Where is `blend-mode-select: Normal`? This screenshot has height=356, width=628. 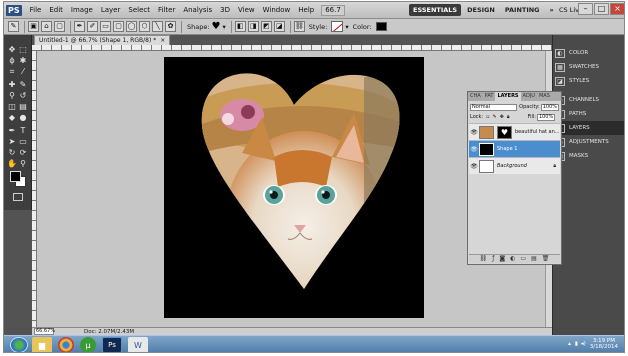
blend-mode-select: Normal is located at coordinates (494, 107).